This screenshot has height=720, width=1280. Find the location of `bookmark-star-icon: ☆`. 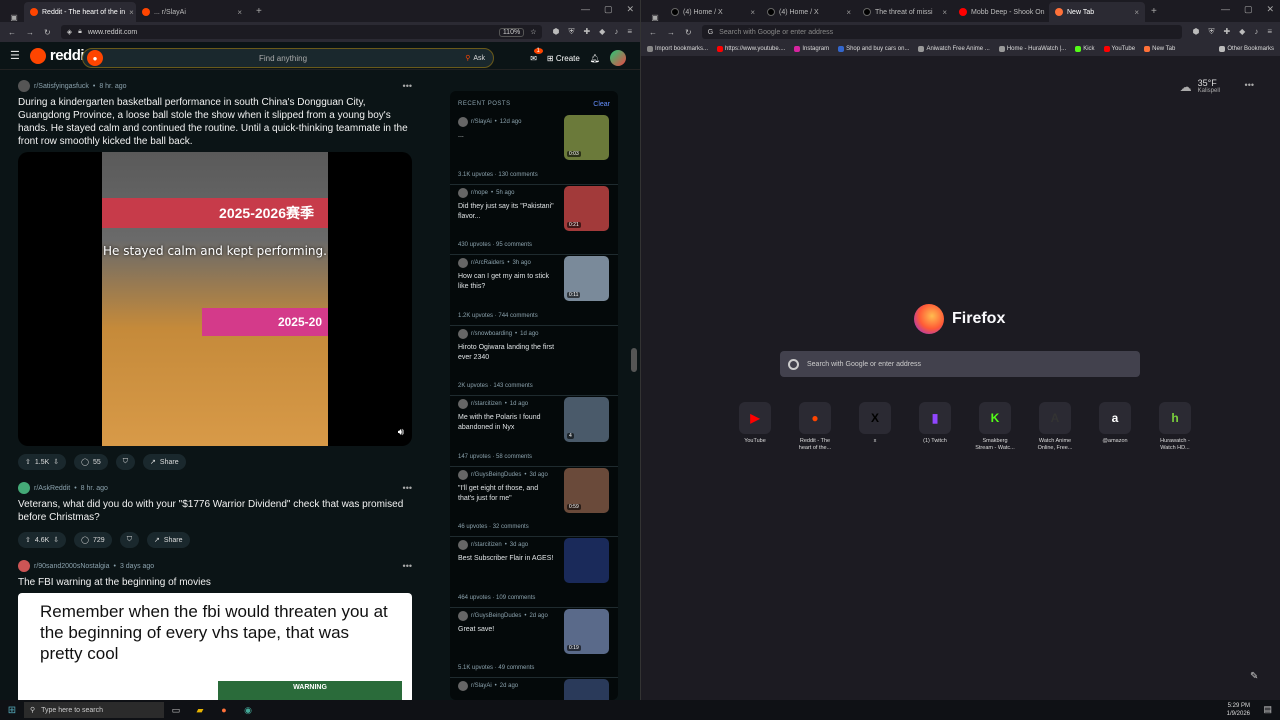

bookmark-star-icon: ☆ is located at coordinates (533, 32).